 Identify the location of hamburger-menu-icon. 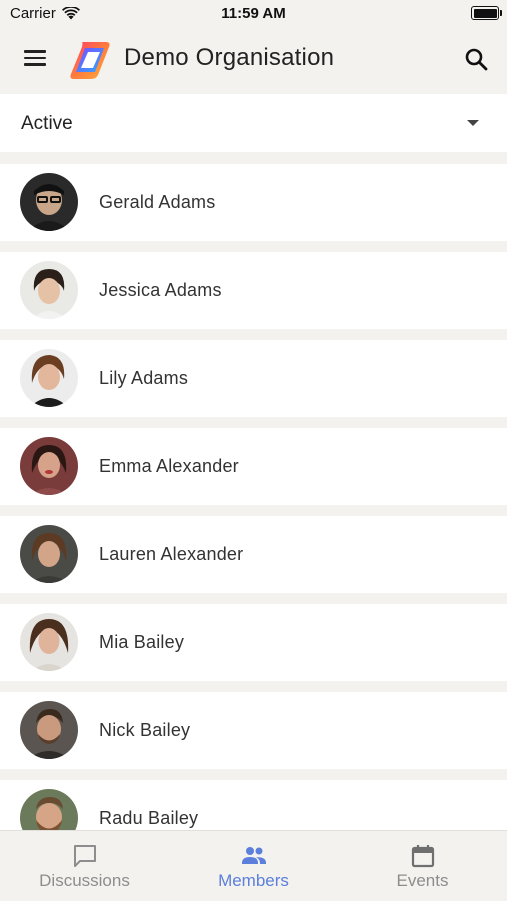
(35, 60).